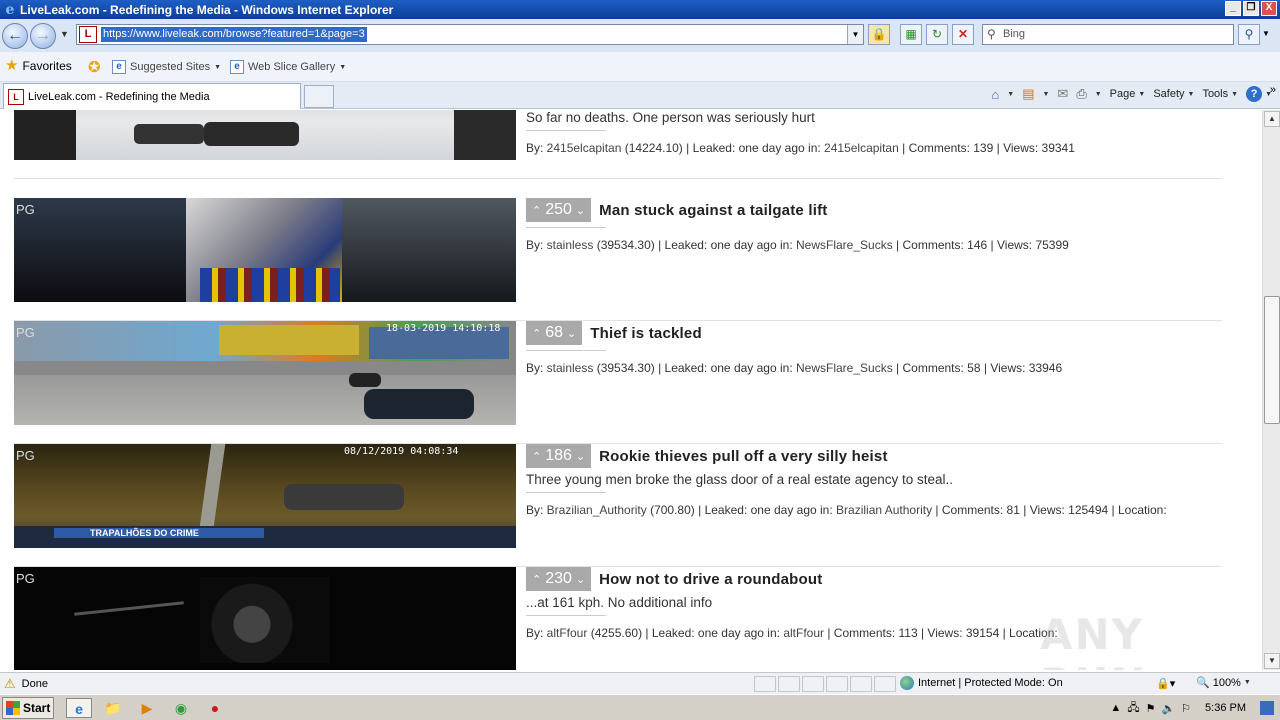 This screenshot has width=1280, height=720. I want to click on page-menu: Page ▼, so click(1128, 94).